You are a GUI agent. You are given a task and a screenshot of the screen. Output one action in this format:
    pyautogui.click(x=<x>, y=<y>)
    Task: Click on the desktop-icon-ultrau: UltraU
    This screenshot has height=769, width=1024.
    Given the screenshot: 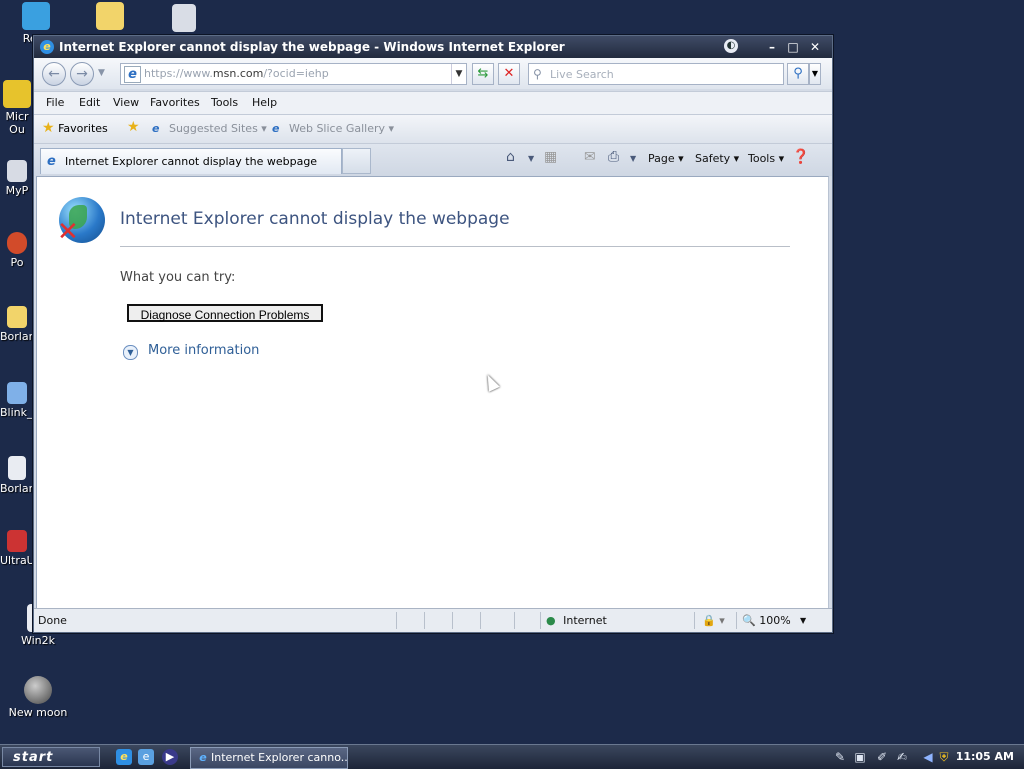 What is the action you would take?
    pyautogui.click(x=17, y=548)
    